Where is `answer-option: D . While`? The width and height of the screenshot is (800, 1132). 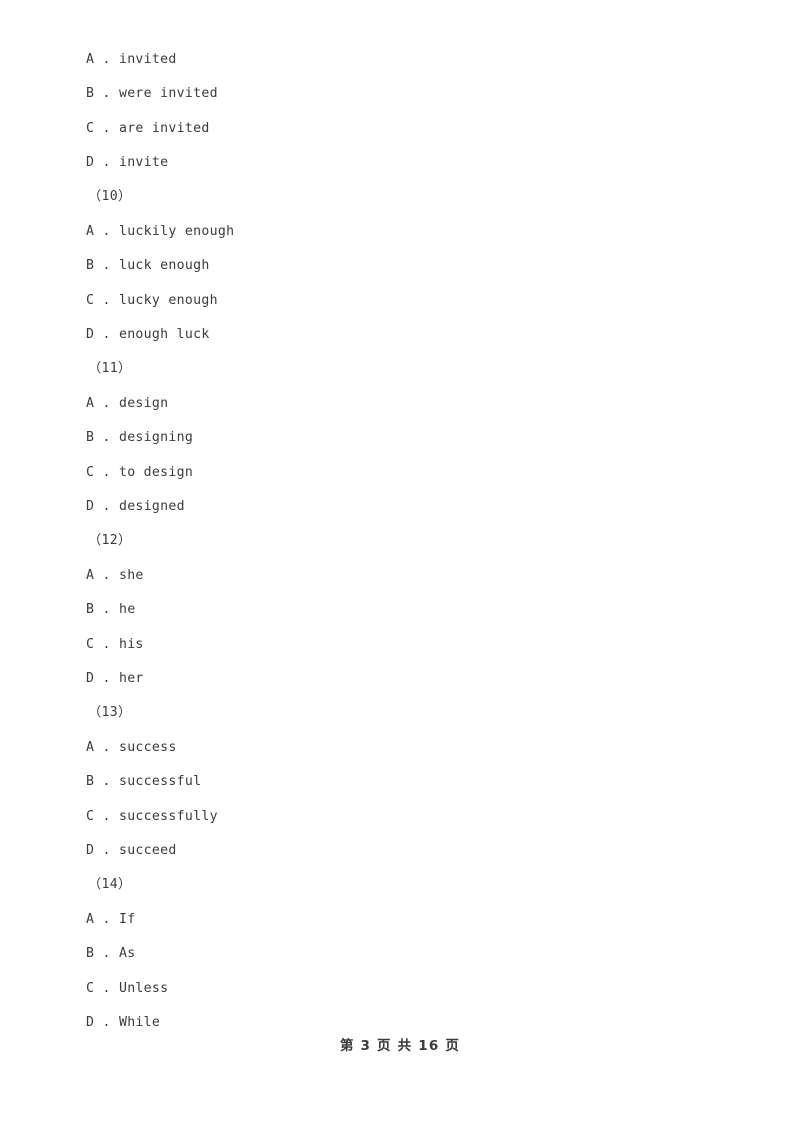 answer-option: D . While is located at coordinates (123, 1022).